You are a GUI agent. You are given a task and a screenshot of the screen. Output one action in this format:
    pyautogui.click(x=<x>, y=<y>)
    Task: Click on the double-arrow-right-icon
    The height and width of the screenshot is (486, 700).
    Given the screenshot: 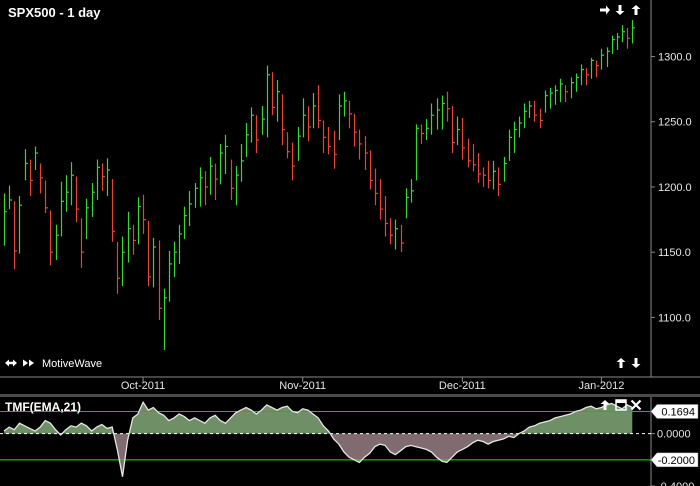 What is the action you would take?
    pyautogui.click(x=28, y=363)
    